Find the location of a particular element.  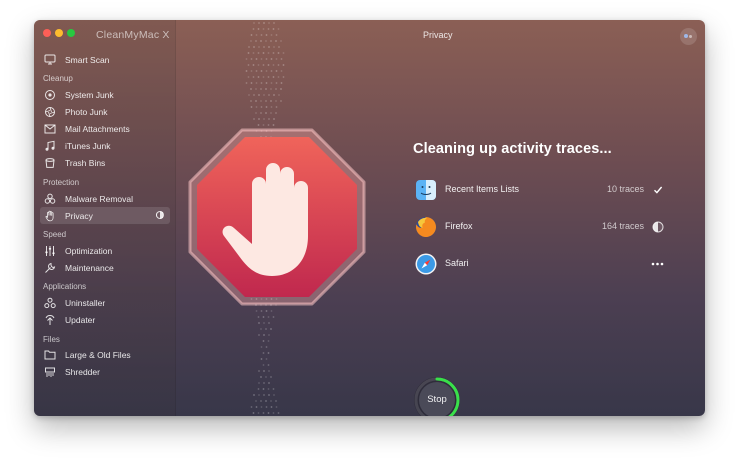

envelope-icon is located at coordinates (50, 129).